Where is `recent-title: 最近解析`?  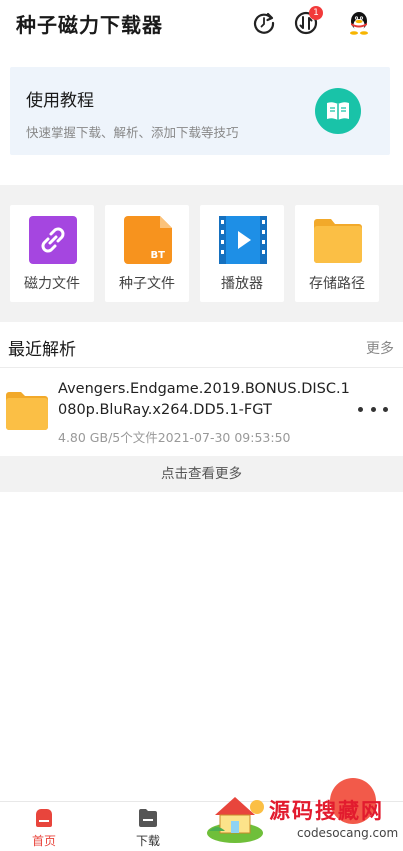
recent-title: 最近解析 is located at coordinates (42, 350).